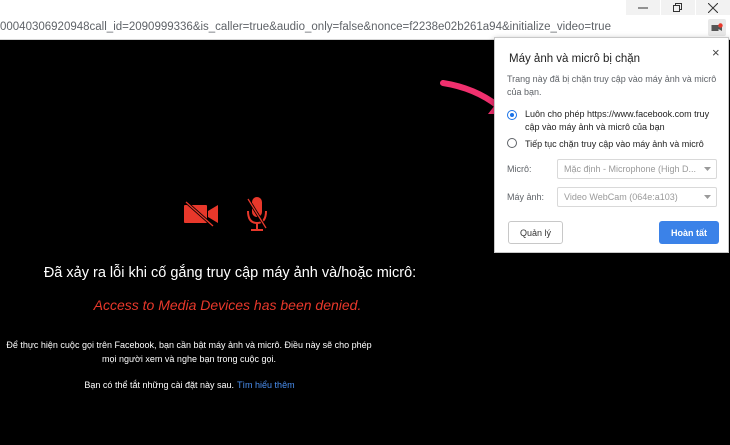 This screenshot has width=730, height=445. I want to click on popup-title: Máy ảnh và micrô bị chặn, so click(575, 59).